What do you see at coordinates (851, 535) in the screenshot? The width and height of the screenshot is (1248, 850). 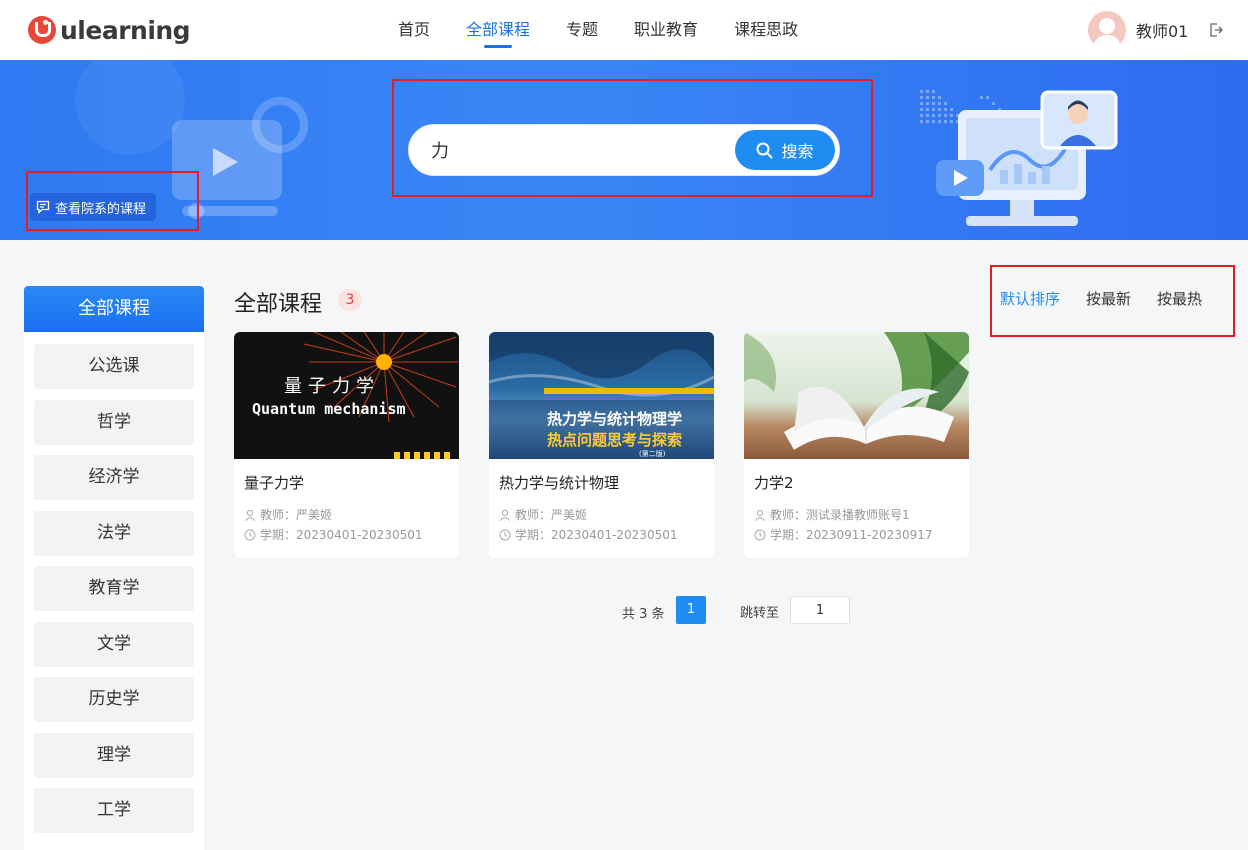 I see `course-term-text: 学期：20230911-20230917` at bounding box center [851, 535].